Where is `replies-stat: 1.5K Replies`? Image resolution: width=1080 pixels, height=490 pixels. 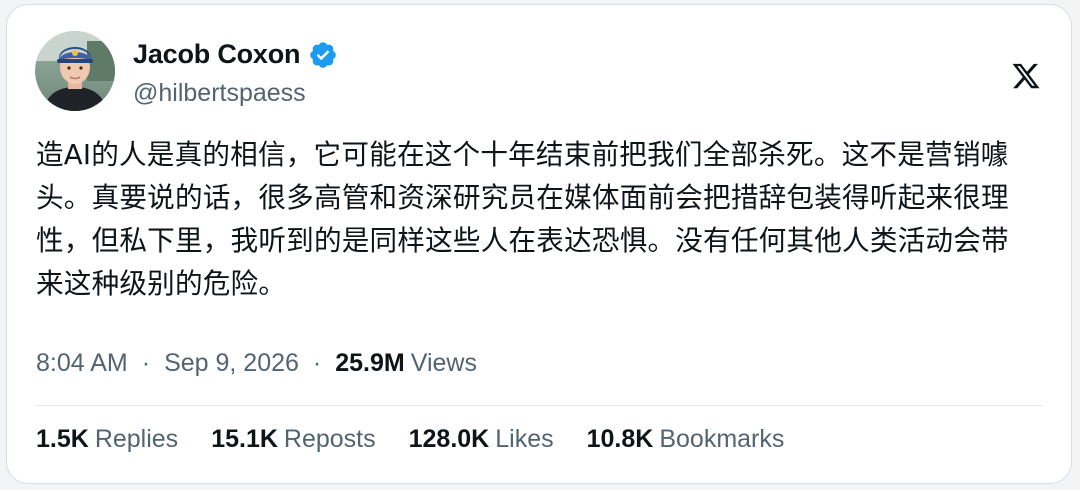
replies-stat: 1.5K Replies is located at coordinates (107, 439).